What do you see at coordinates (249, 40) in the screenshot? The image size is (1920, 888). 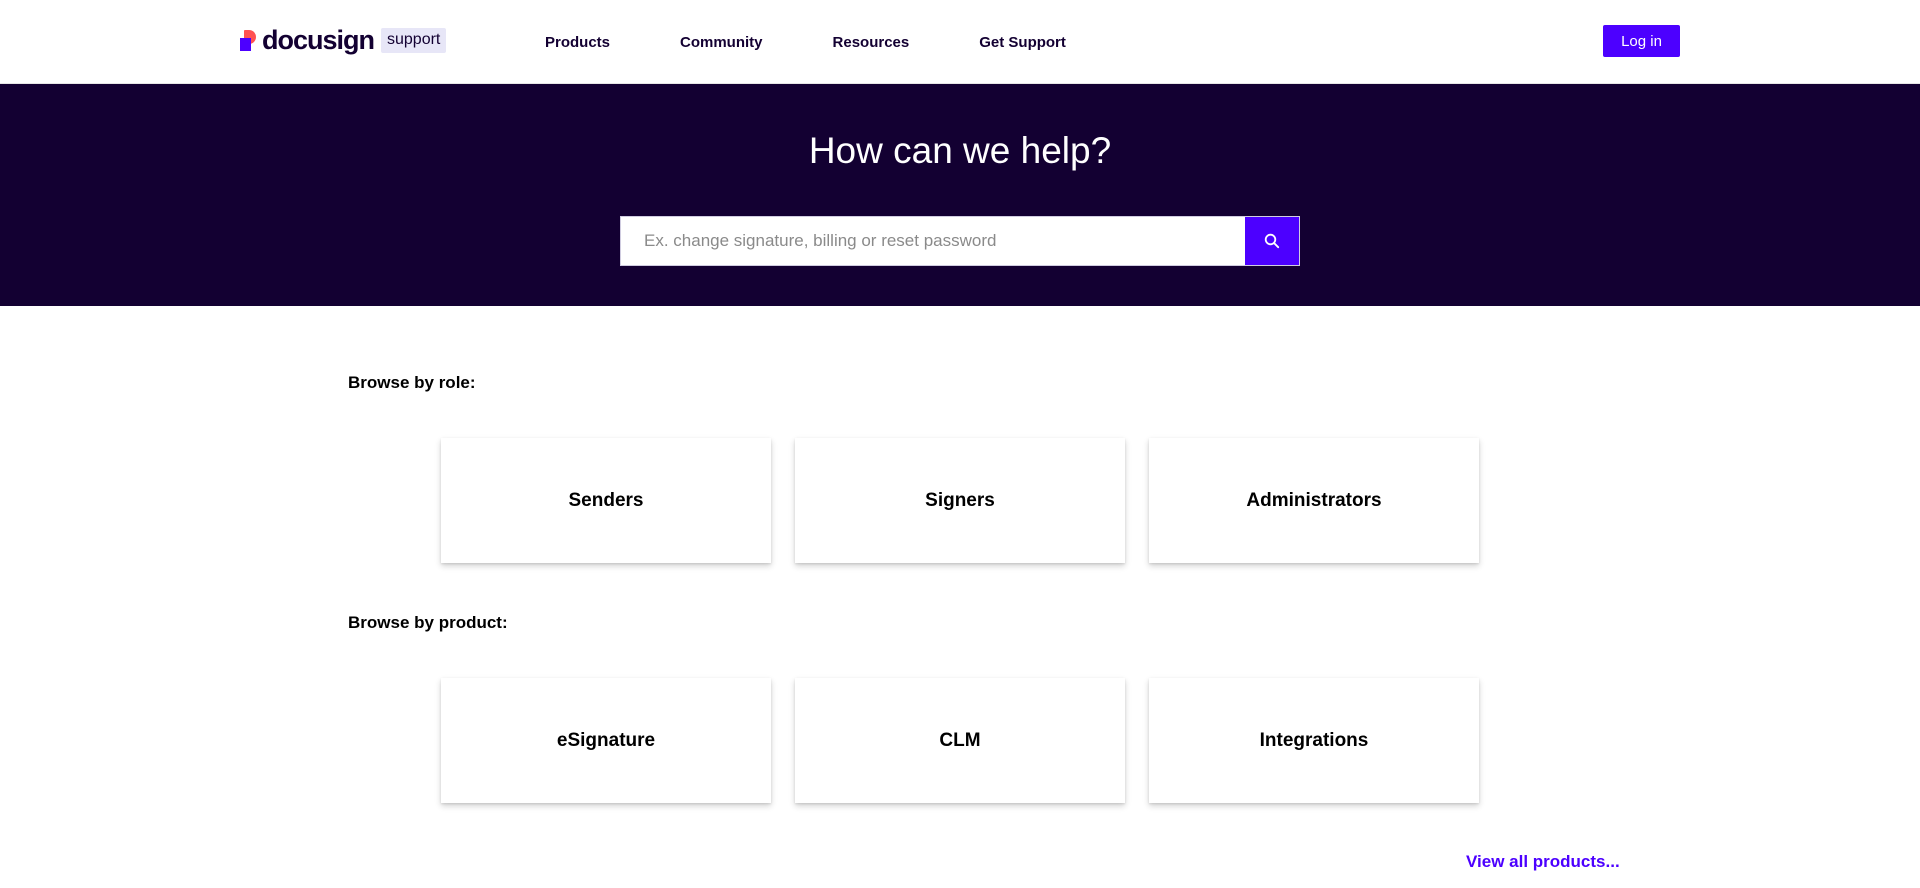 I see `docusign-mark-icon` at bounding box center [249, 40].